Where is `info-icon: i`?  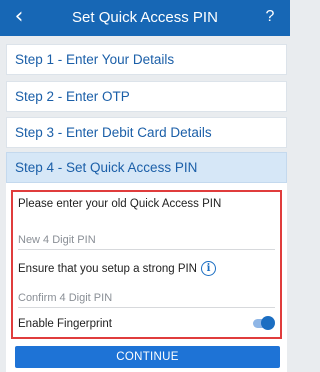
info-icon: i is located at coordinates (208, 268).